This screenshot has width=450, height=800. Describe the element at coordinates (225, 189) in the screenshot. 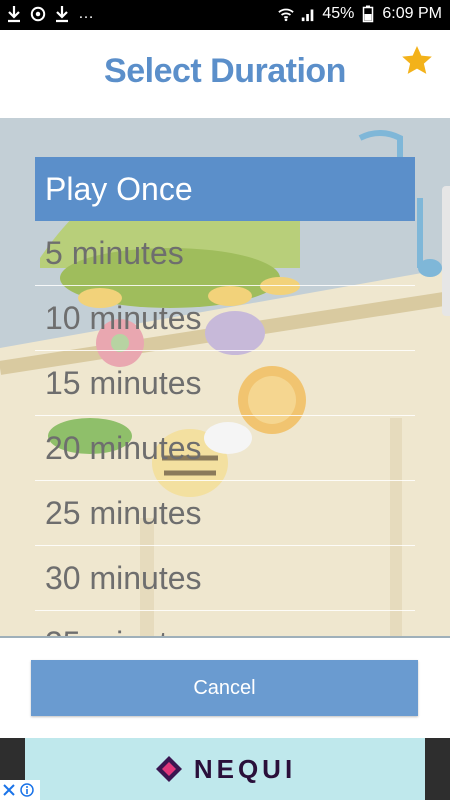

I see `duration-option-play-once: Play Once` at that location.